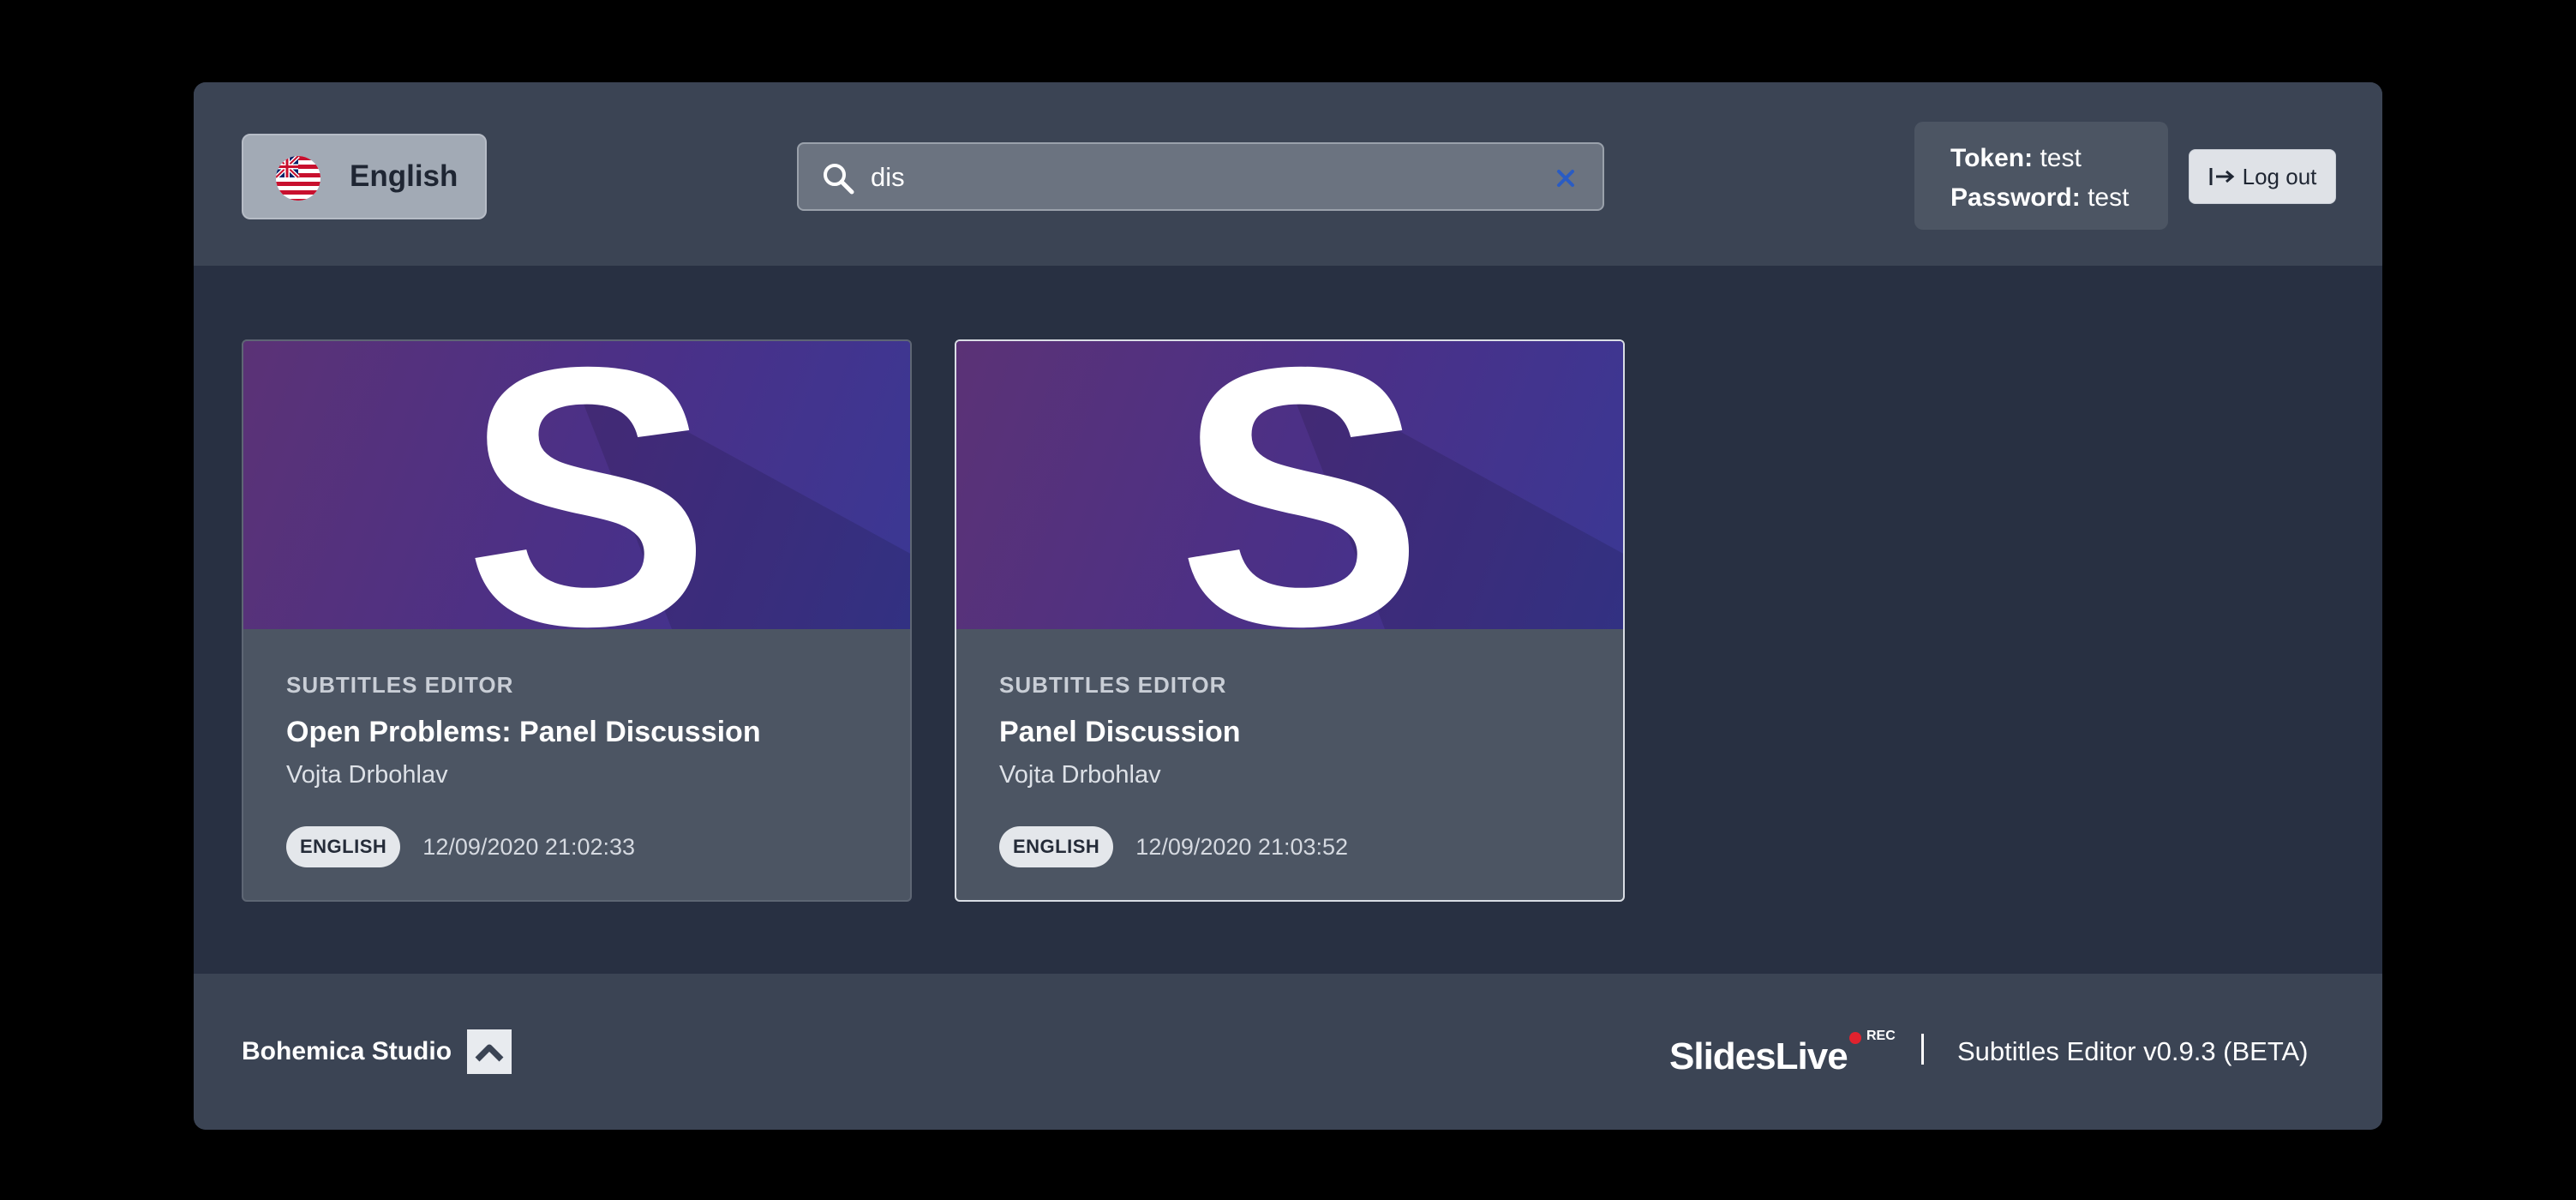 The image size is (2576, 1200). I want to click on uk-flag-icon, so click(298, 178).